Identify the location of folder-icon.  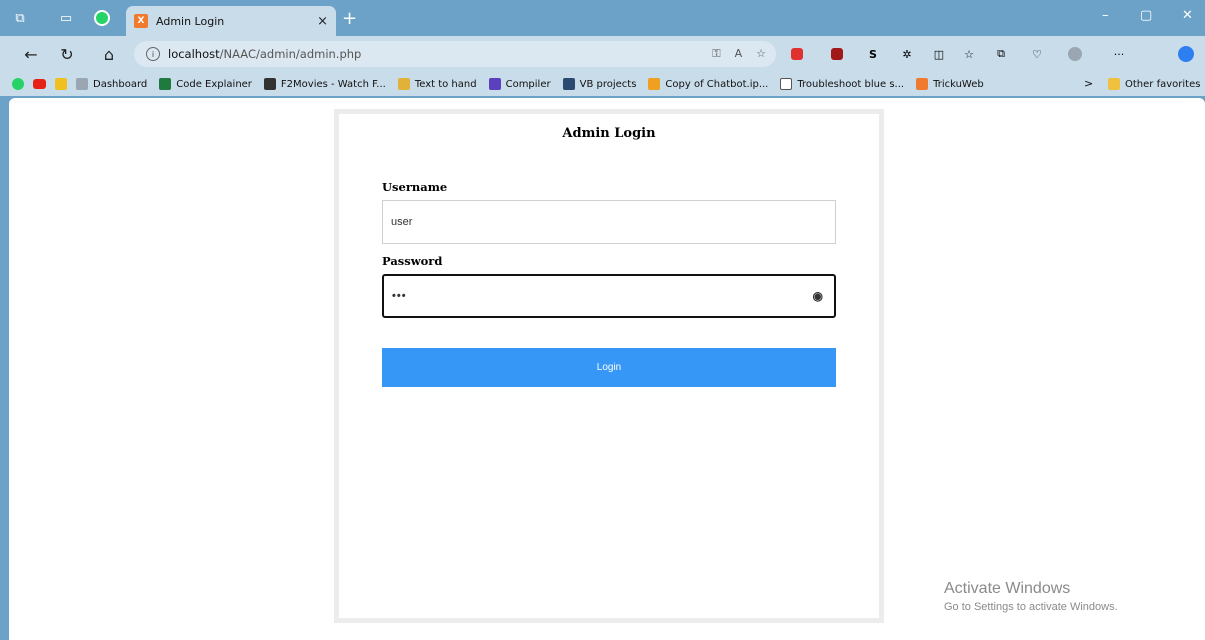
(1114, 84).